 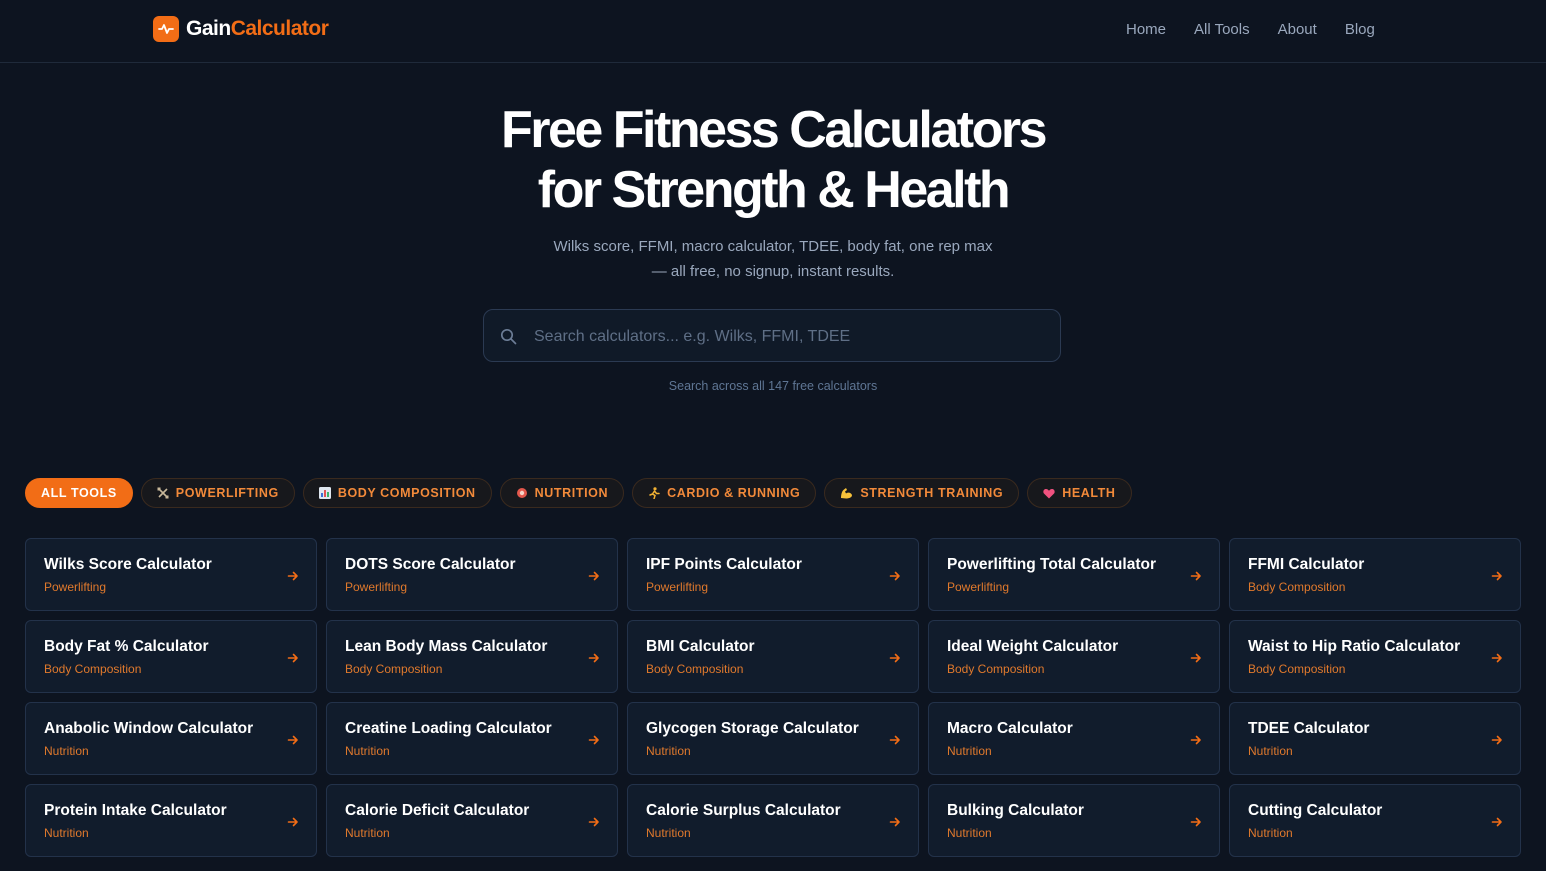 What do you see at coordinates (743, 810) in the screenshot?
I see `tool-card-title: Calorie Surplus Calculator` at bounding box center [743, 810].